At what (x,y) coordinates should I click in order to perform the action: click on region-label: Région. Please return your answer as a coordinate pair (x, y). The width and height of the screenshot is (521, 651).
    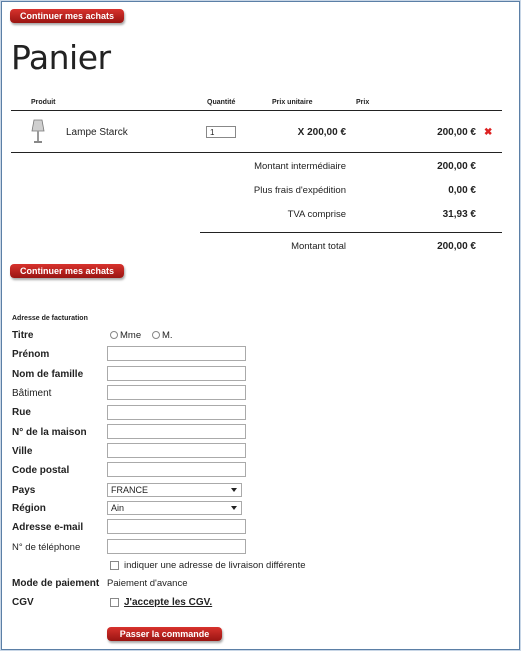
    Looking at the image, I should click on (29, 508).